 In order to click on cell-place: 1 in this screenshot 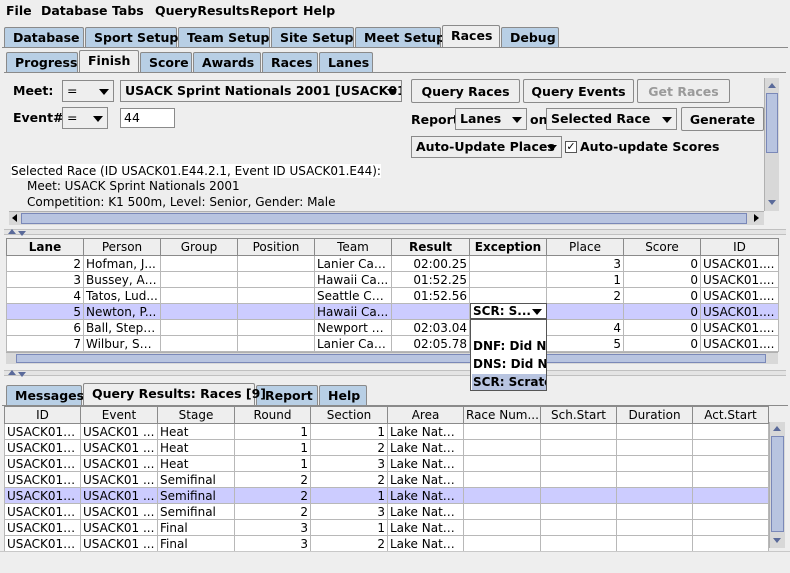, I will do `click(585, 279)`.